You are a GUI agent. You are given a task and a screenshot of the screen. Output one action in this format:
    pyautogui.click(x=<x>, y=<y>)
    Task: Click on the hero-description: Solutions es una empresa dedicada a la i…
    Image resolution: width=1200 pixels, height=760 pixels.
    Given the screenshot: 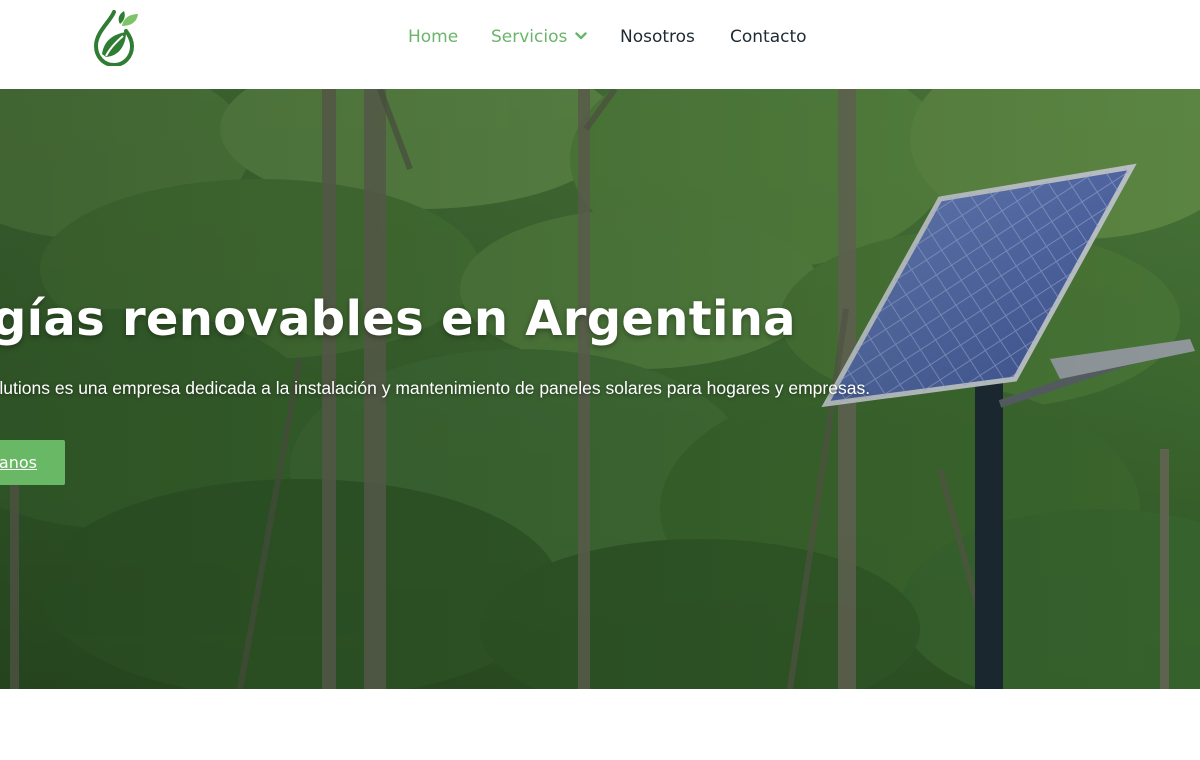 What is the action you would take?
    pyautogui.click(x=435, y=388)
    